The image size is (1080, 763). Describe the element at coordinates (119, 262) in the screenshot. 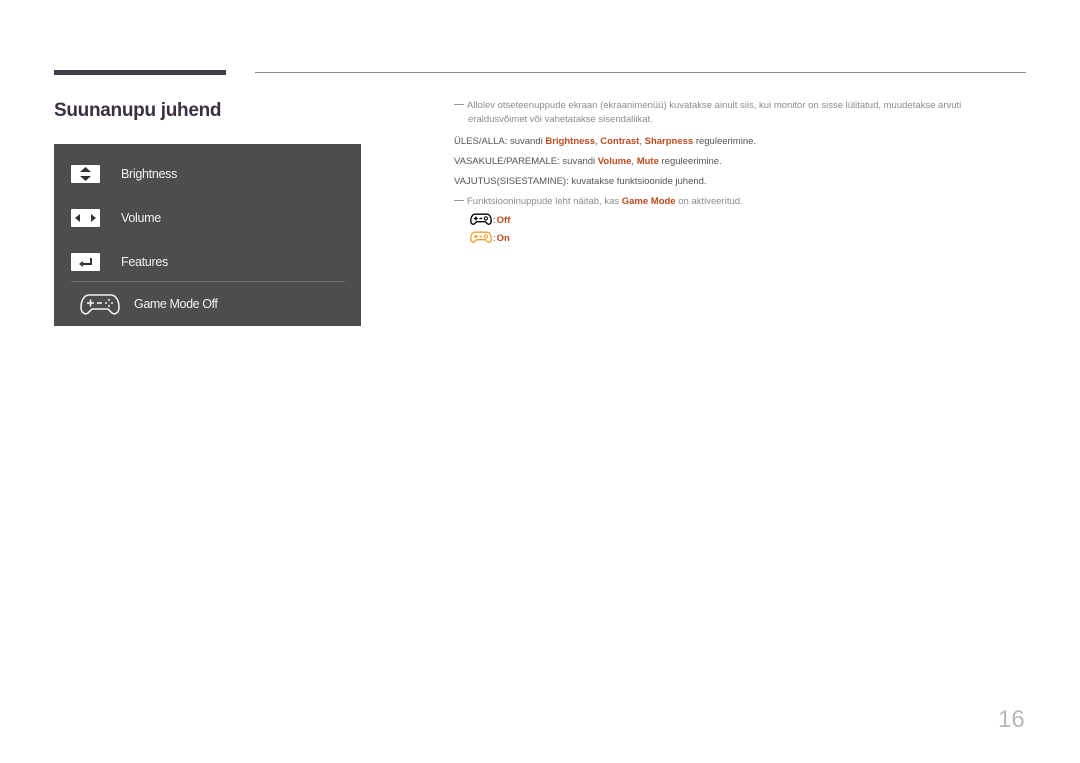

I see `osd-item-features: Features` at that location.